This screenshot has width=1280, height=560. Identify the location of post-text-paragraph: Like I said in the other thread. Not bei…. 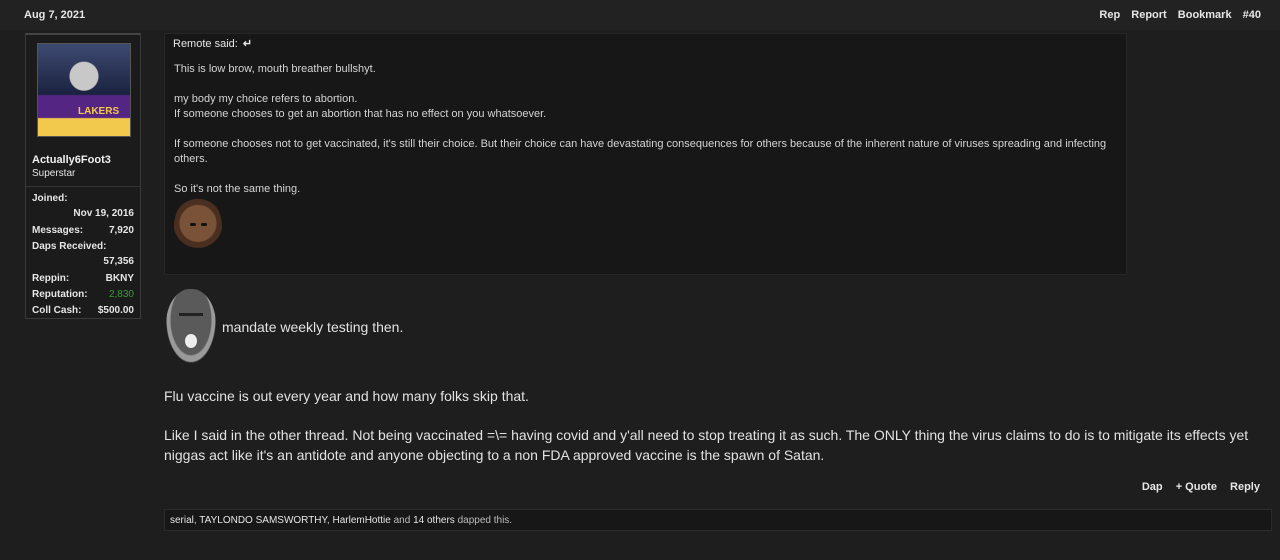
(706, 445).